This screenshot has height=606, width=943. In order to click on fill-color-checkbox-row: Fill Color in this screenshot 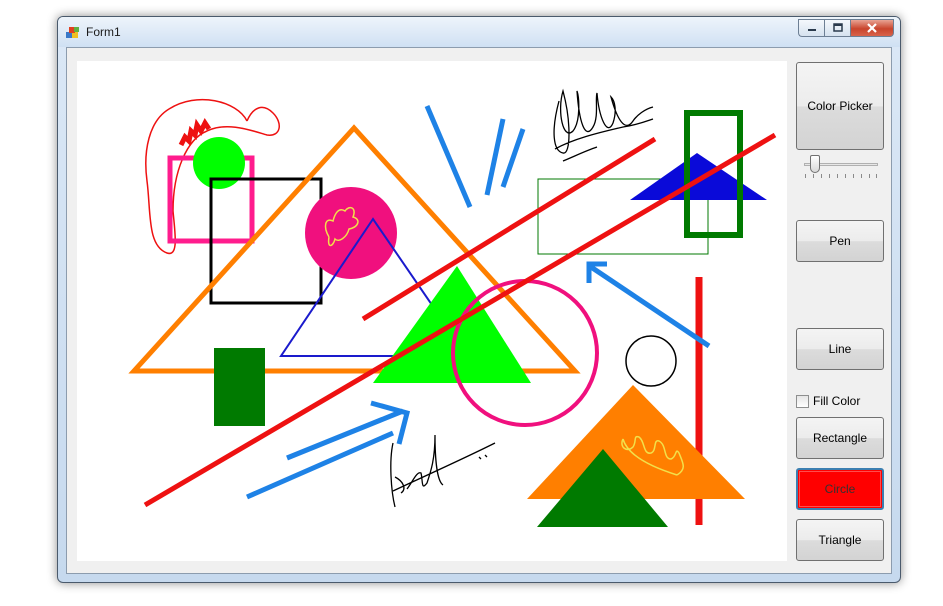, I will do `click(828, 401)`.